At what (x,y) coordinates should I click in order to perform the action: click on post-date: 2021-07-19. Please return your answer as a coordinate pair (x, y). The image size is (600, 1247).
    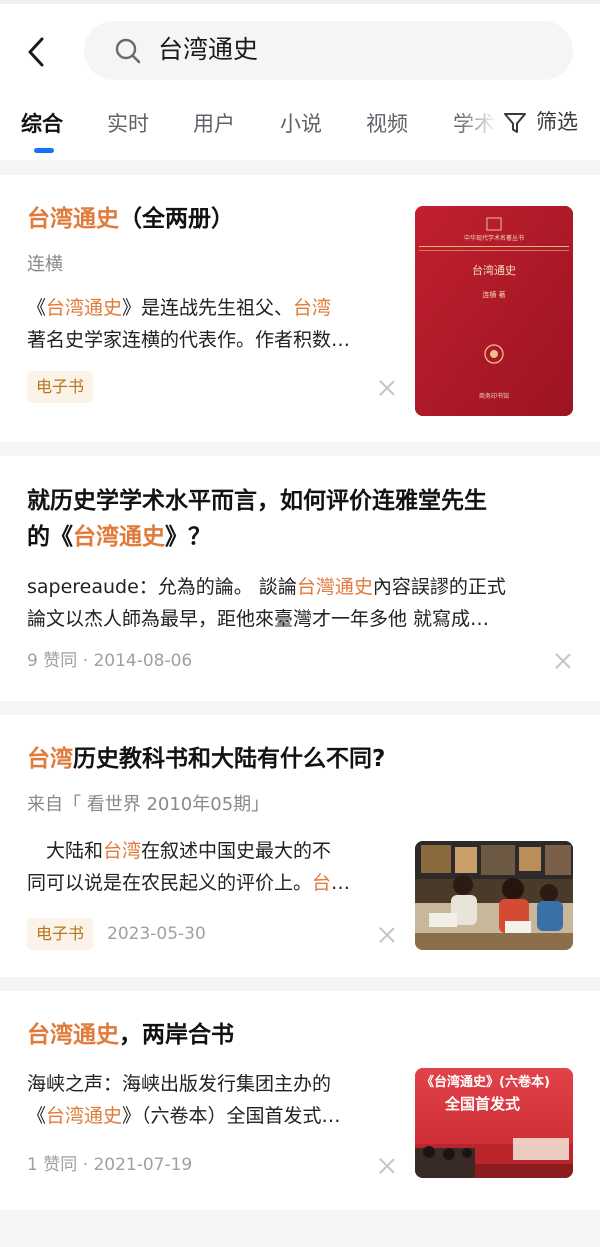
    Looking at the image, I should click on (143, 1165).